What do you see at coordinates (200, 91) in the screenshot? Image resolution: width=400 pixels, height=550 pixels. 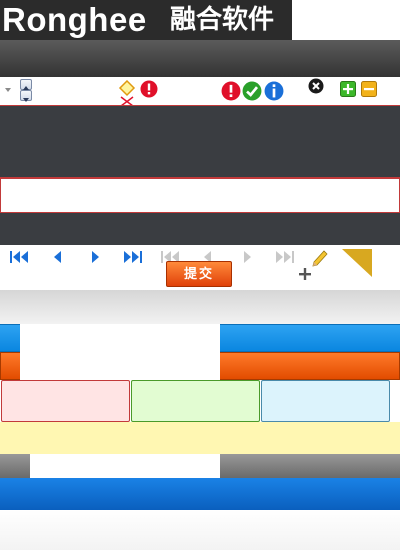 I see `icon-toolbar` at bounding box center [200, 91].